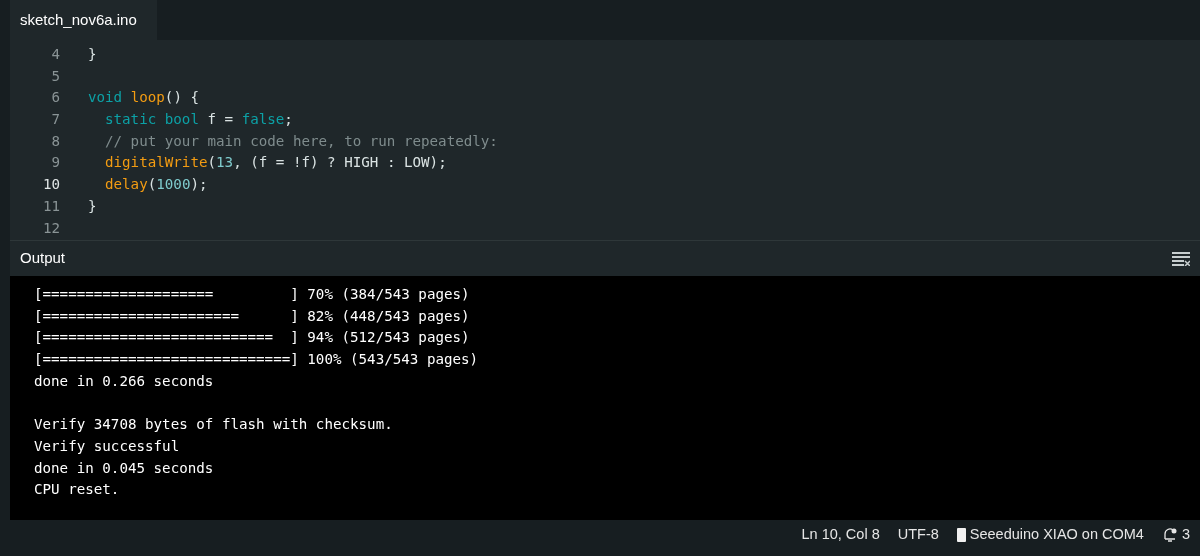 The width and height of the screenshot is (1200, 556). I want to click on code-line: static bool f = false;, so click(199, 120).